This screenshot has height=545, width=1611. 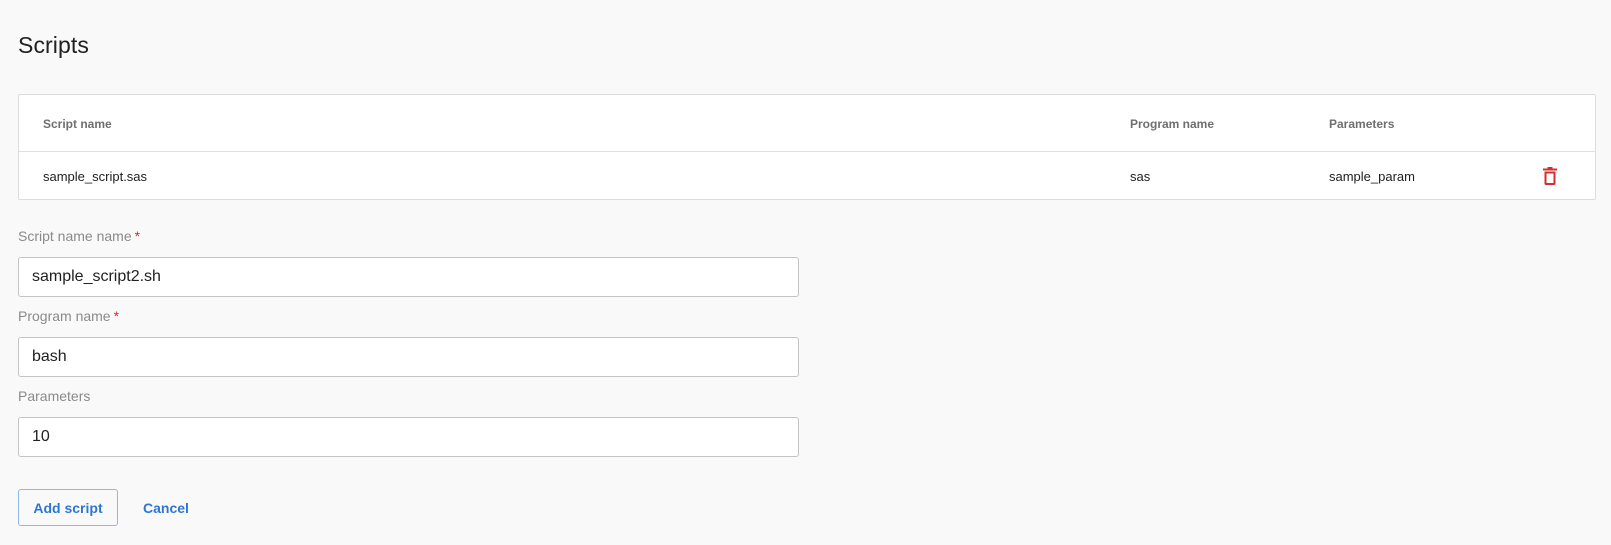 What do you see at coordinates (95, 176) in the screenshot?
I see `cell-script-name: sample_script.sas` at bounding box center [95, 176].